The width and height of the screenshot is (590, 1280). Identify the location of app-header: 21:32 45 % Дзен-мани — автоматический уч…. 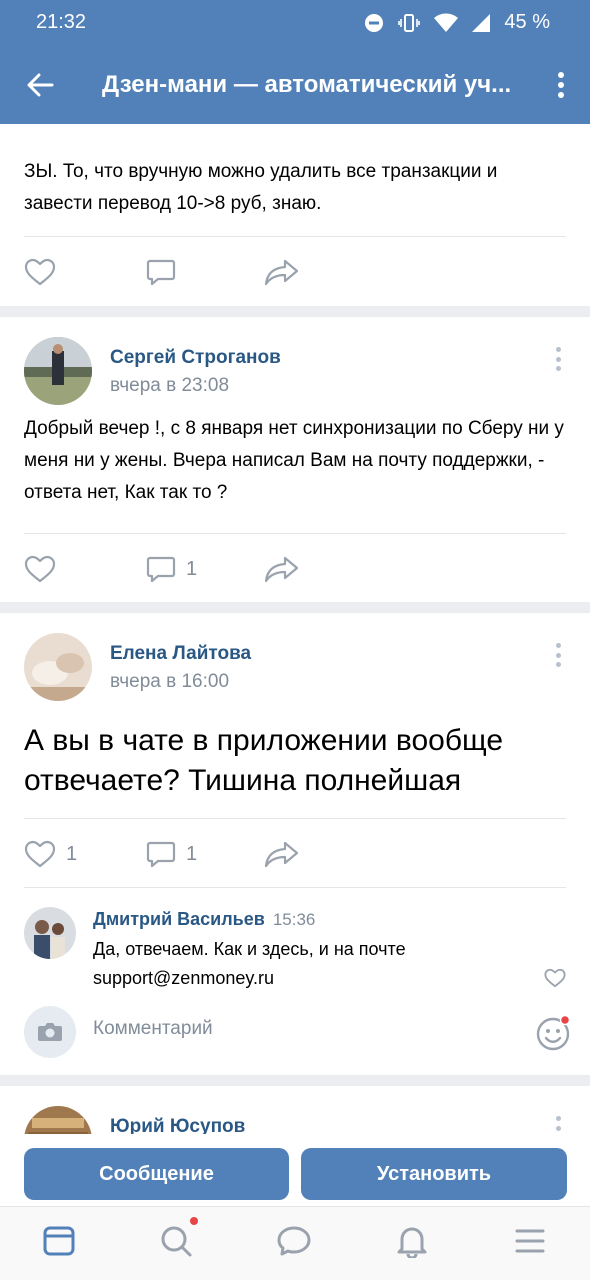
(295, 62).